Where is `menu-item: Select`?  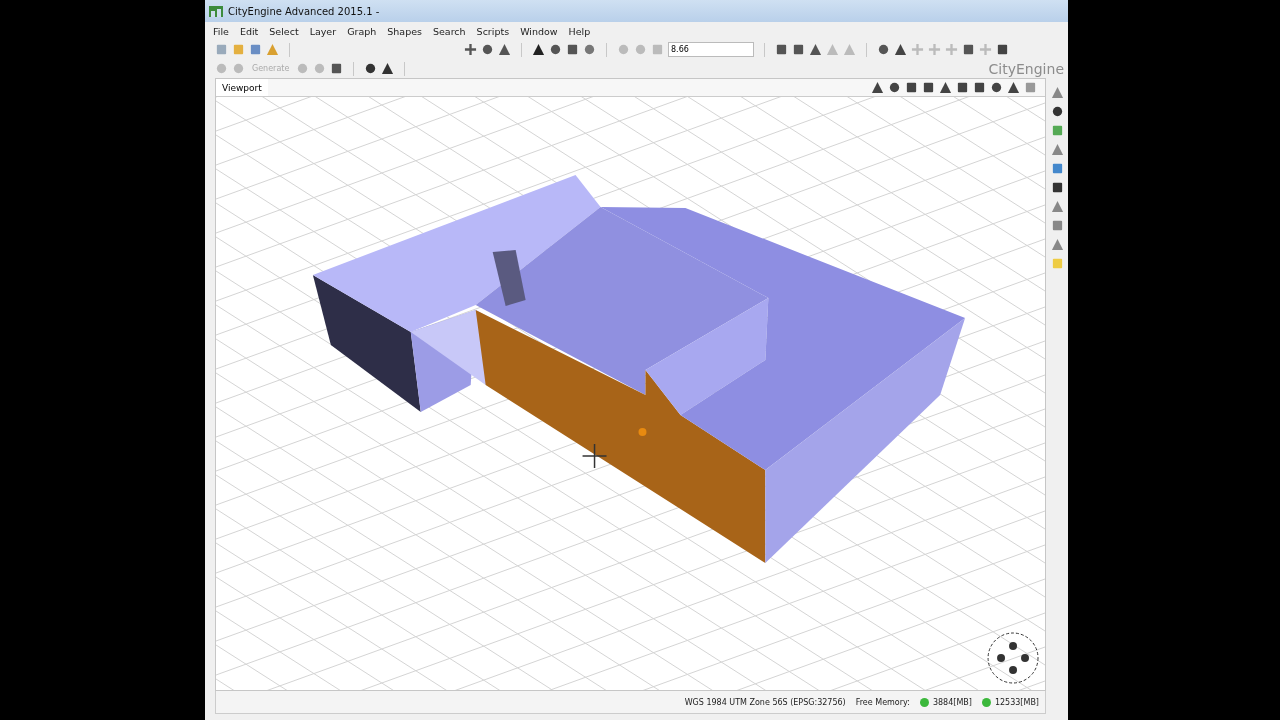
menu-item: Select is located at coordinates (284, 31).